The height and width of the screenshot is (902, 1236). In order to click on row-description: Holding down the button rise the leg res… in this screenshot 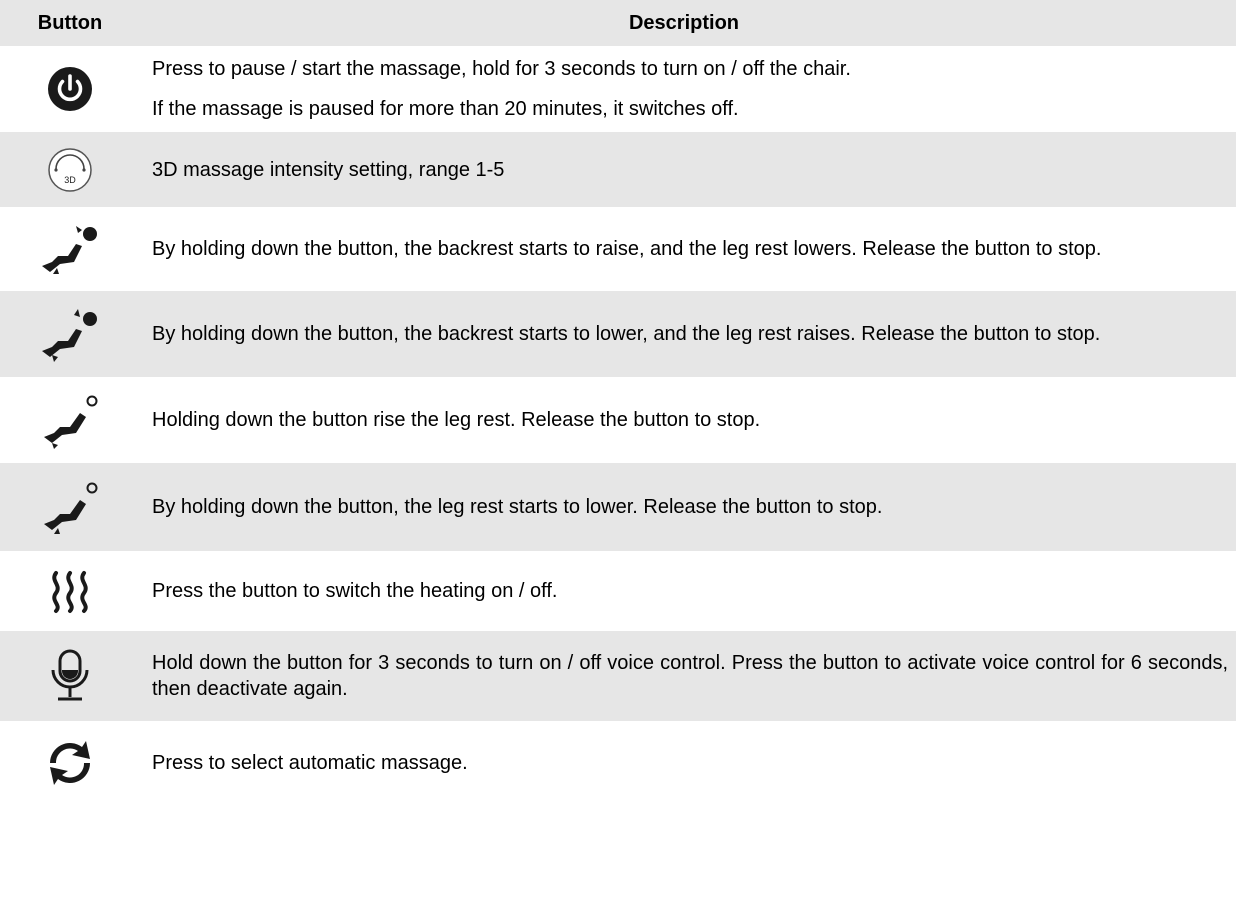, I will do `click(456, 420)`.